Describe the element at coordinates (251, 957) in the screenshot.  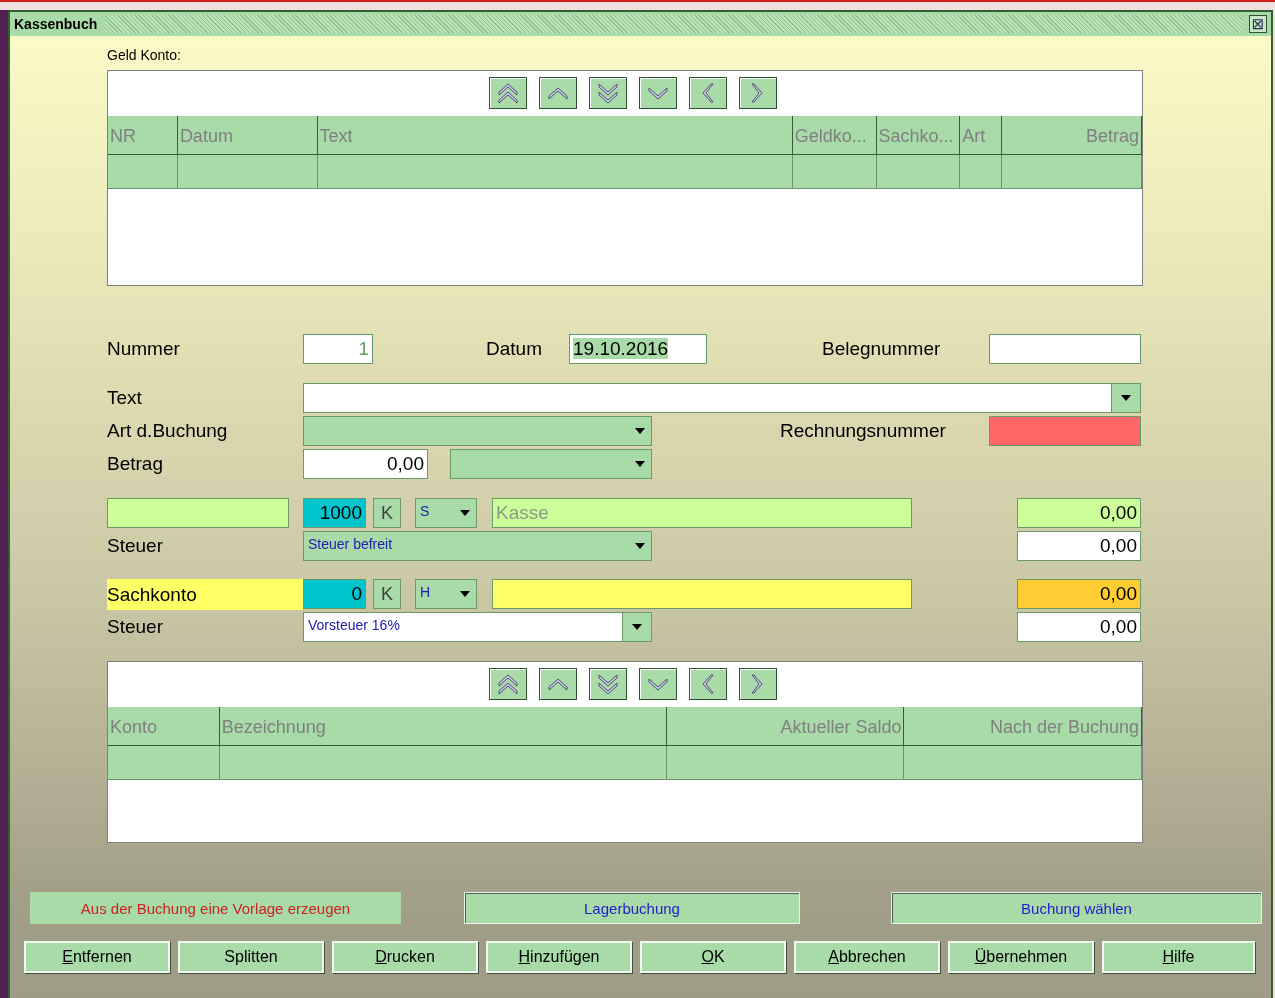
I see `footer-button: Splitten` at that location.